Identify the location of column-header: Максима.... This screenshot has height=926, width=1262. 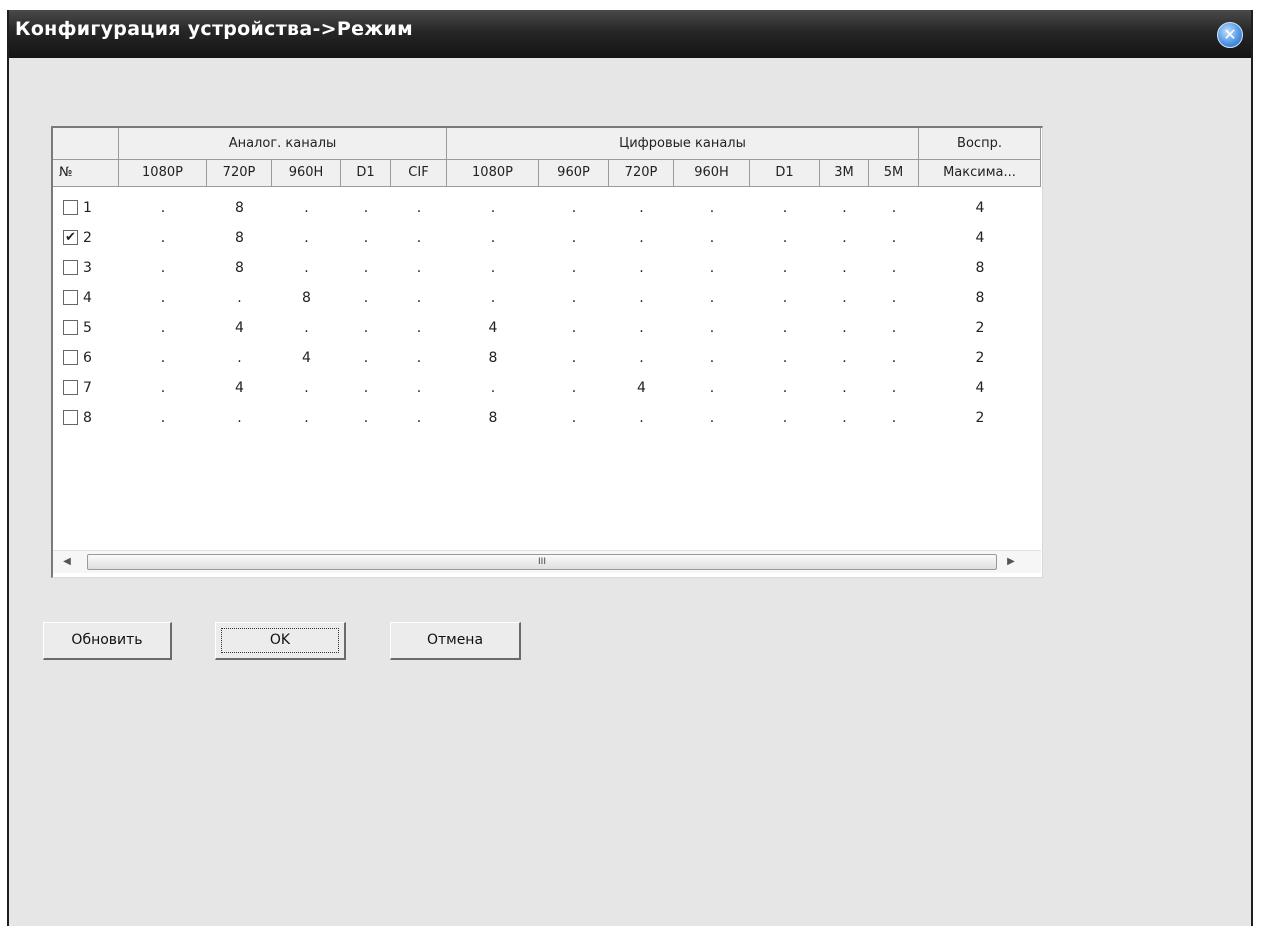
(980, 173).